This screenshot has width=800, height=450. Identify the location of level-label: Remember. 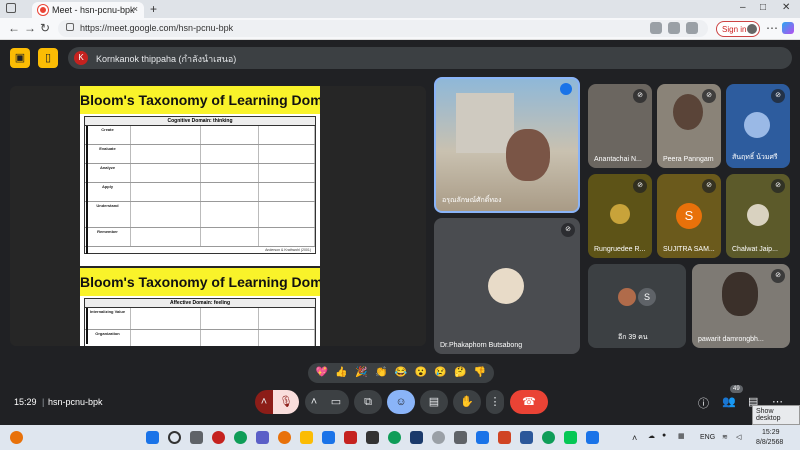
(108, 237).